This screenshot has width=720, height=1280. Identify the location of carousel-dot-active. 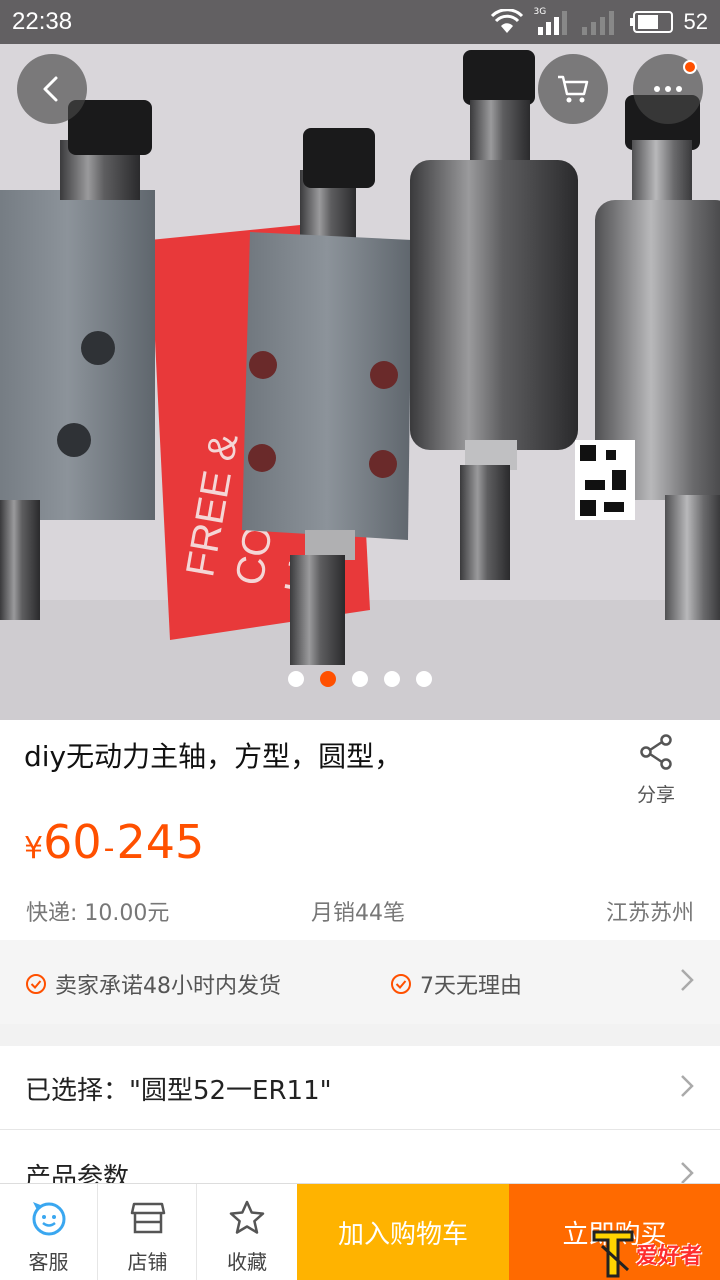
(328, 679).